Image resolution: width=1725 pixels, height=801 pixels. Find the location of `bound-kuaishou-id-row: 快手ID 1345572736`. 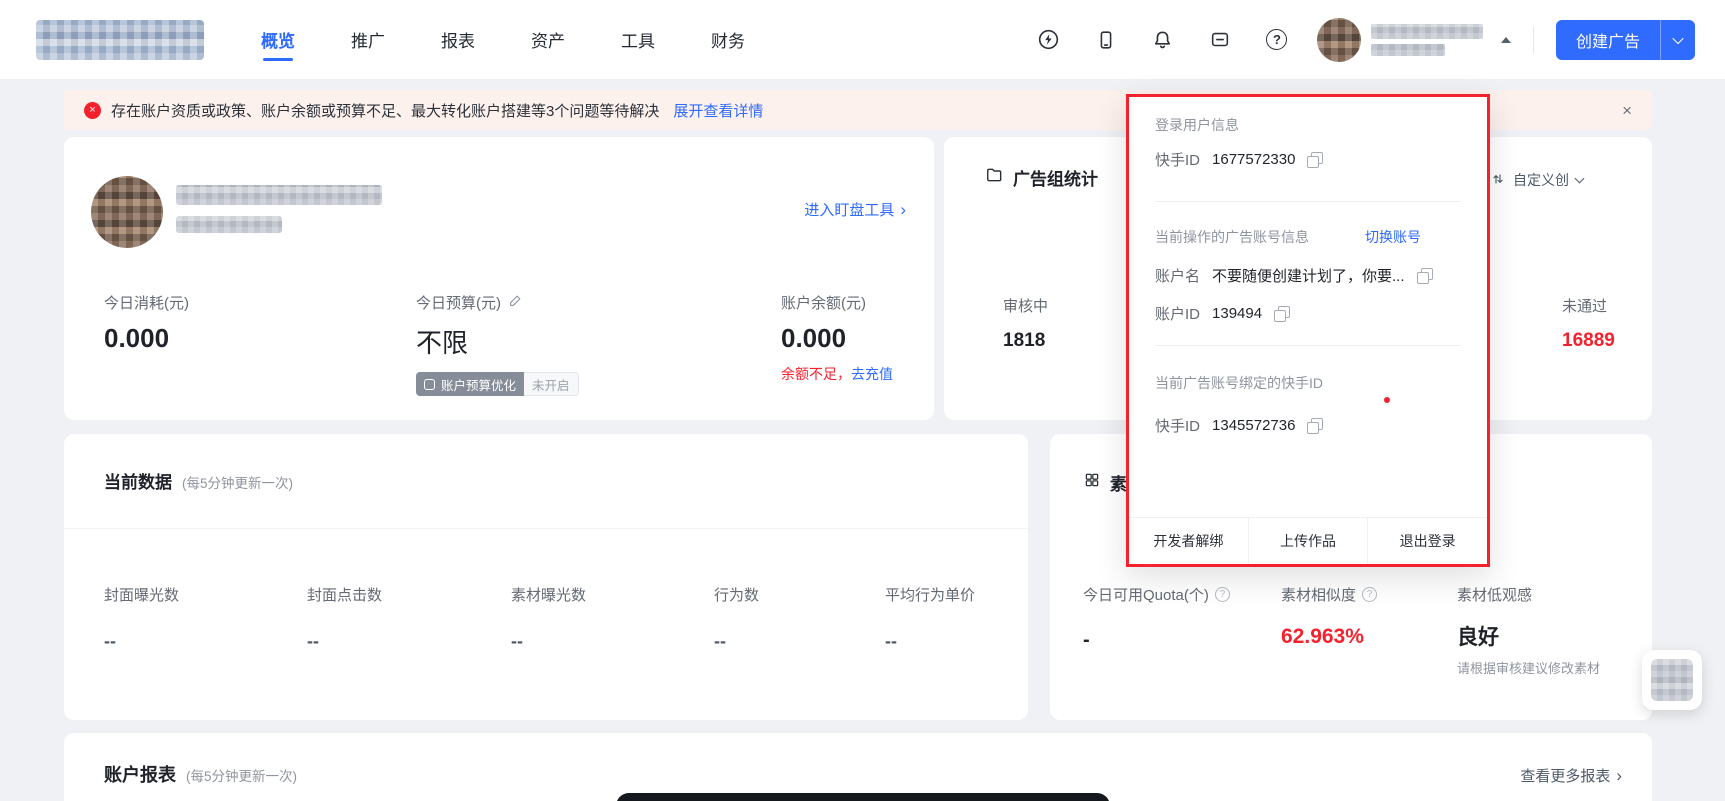

bound-kuaishou-id-row: 快手ID 1345572736 is located at coordinates (1239, 425).